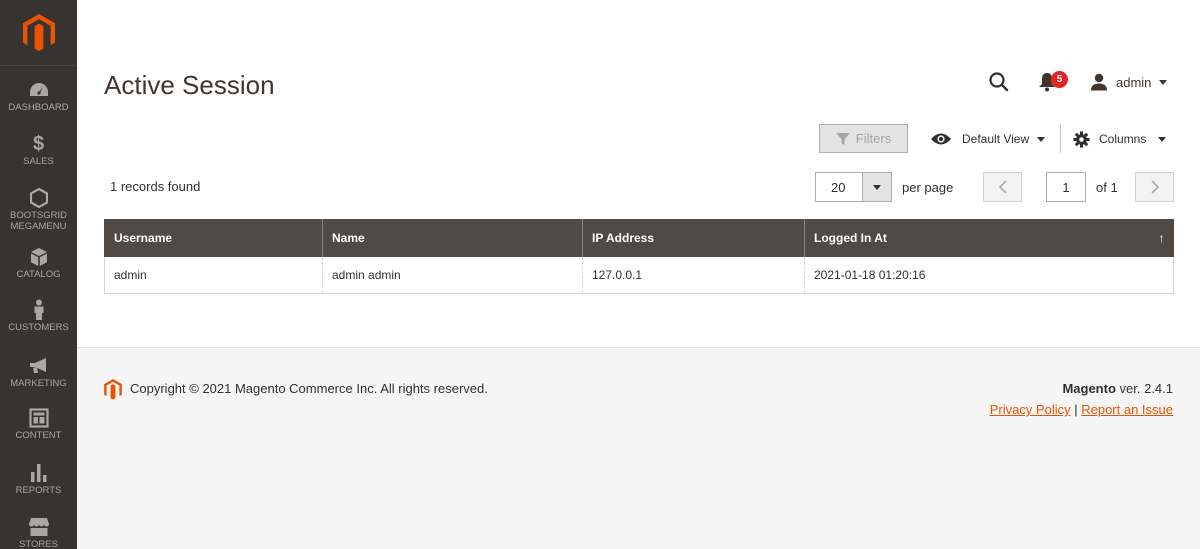 This screenshot has height=549, width=1200. I want to click on columns-dropdown: Columns, so click(1120, 139).